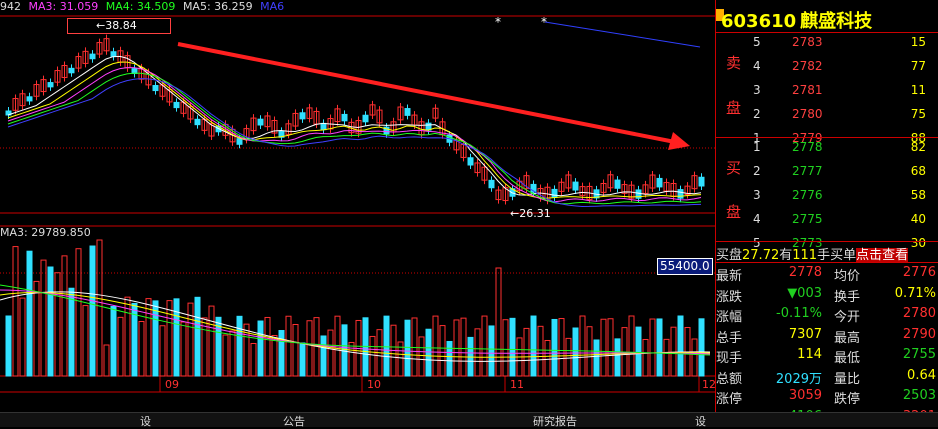 Image resolution: width=938 pixels, height=429 pixels. Describe the element at coordinates (809, 354) in the screenshot. I see `now-value: 114` at that location.